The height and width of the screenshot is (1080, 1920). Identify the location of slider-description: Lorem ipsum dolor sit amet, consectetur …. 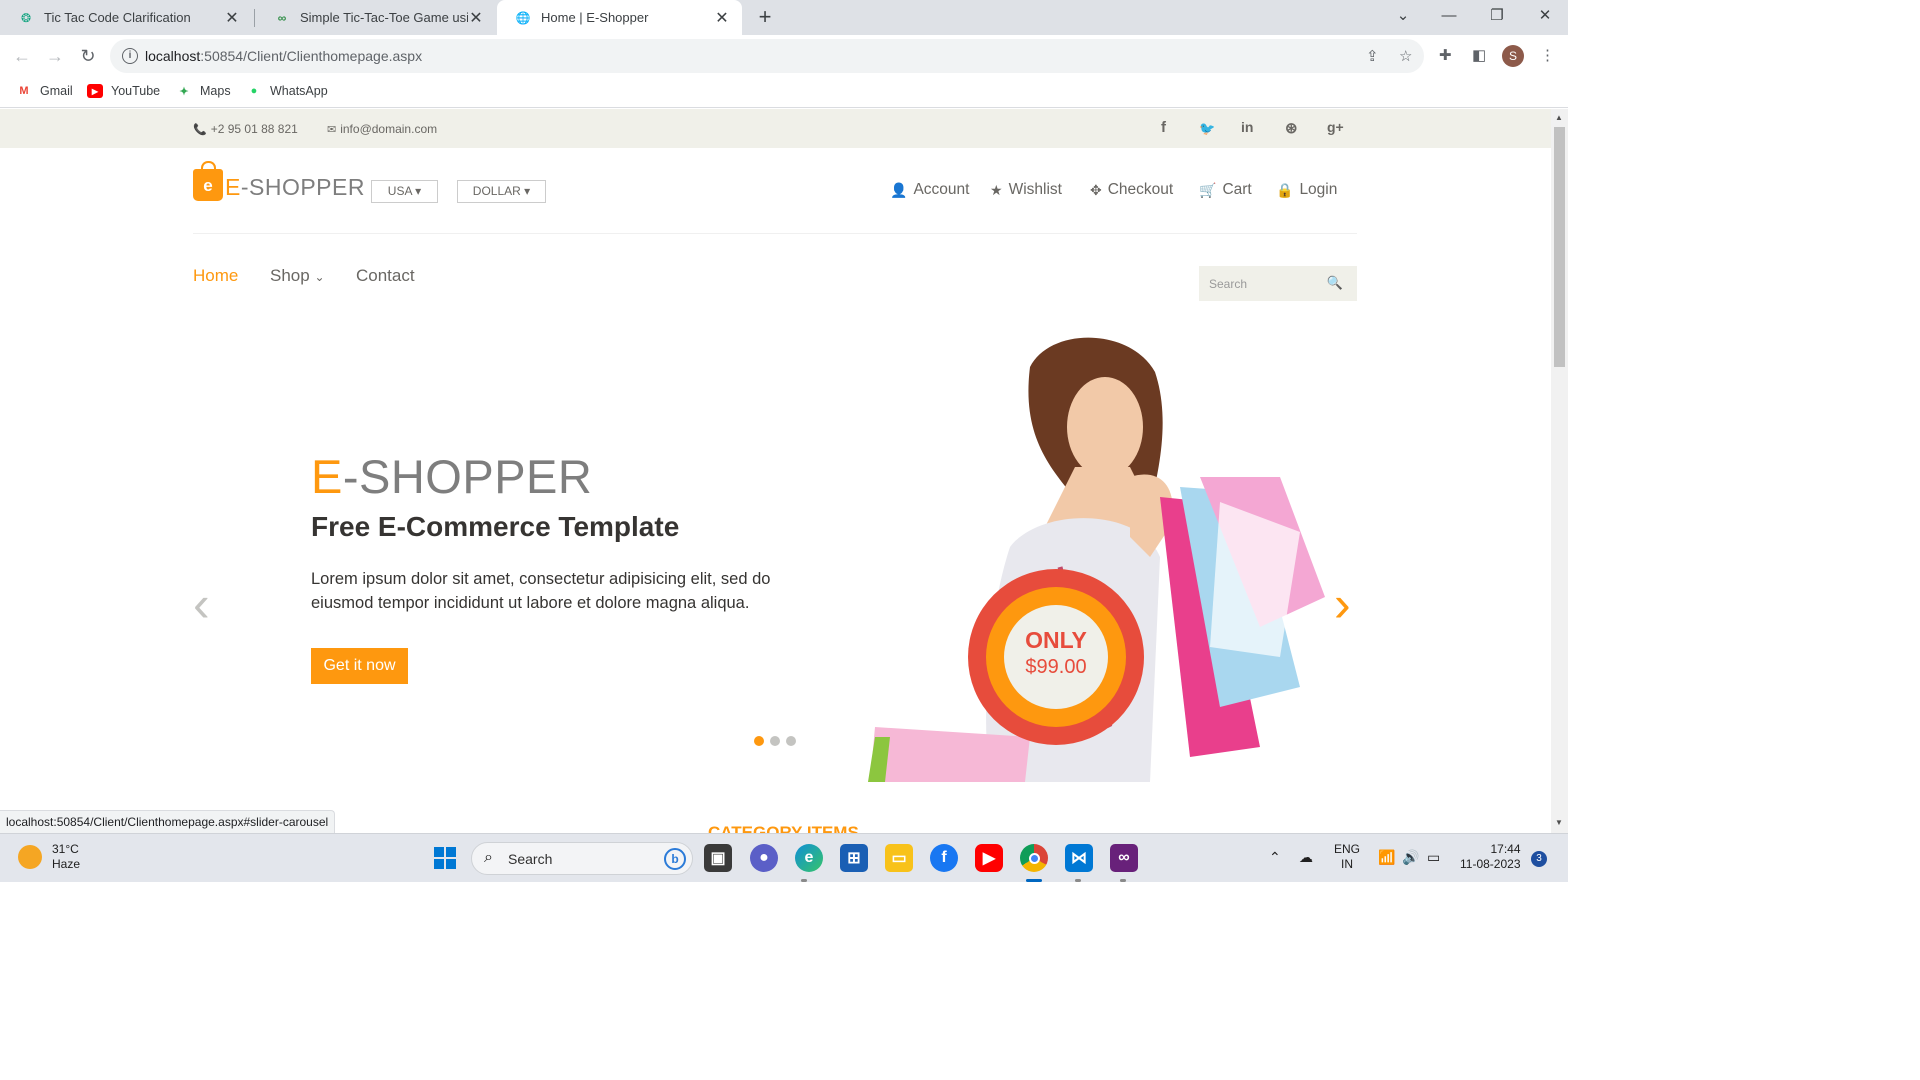
(541, 591).